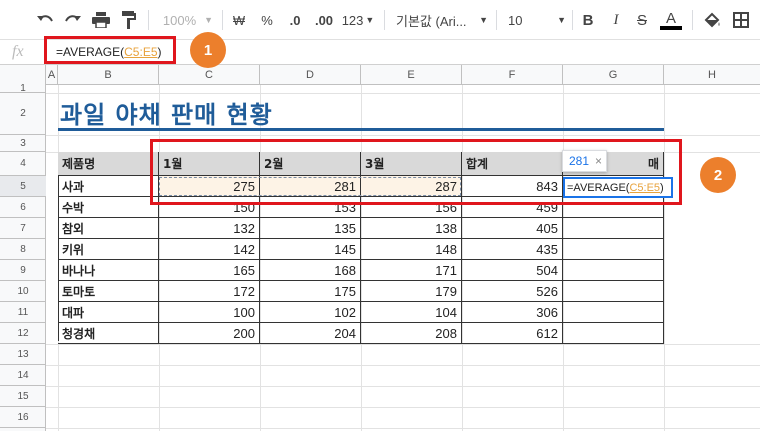 The width and height of the screenshot is (760, 431). I want to click on increase-decimal-button: .00, so click(324, 20).